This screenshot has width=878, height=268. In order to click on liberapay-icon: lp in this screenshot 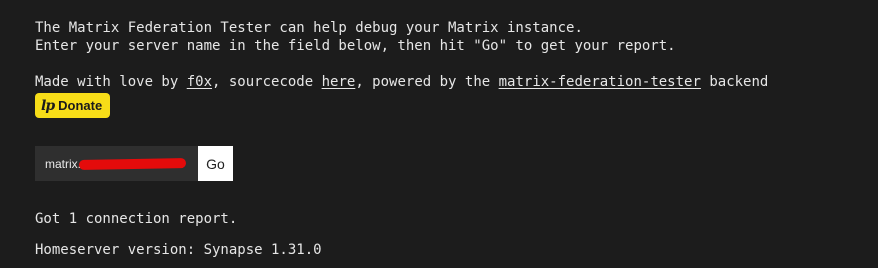, I will do `click(48, 105)`.